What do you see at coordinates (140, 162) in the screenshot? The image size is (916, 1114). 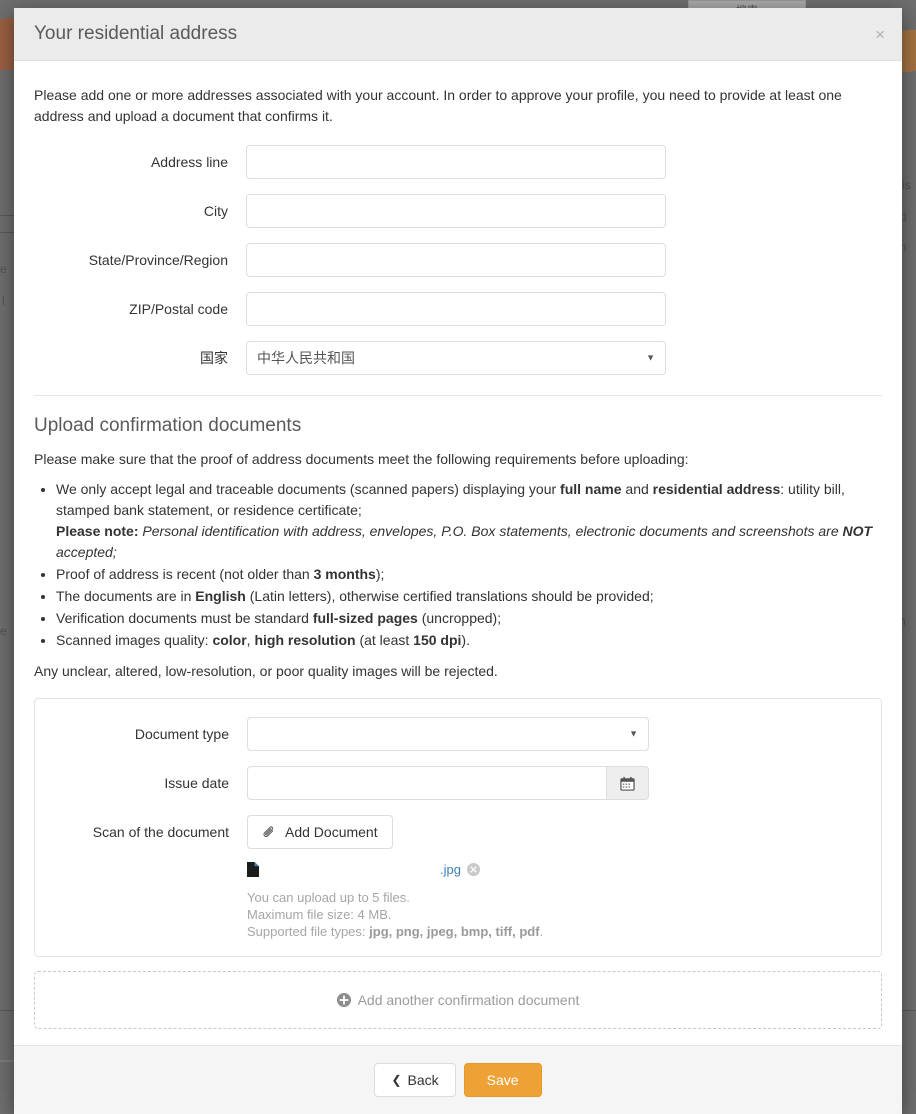 I see `address-line-label: Address line` at bounding box center [140, 162].